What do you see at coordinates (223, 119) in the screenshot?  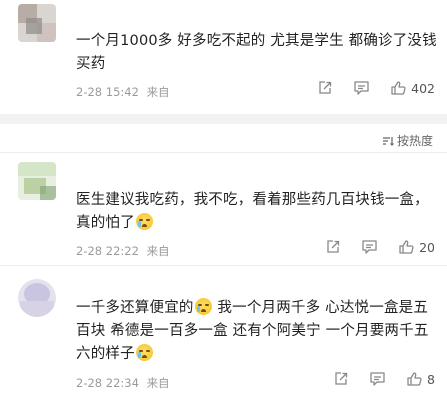 I see `section-divider` at bounding box center [223, 119].